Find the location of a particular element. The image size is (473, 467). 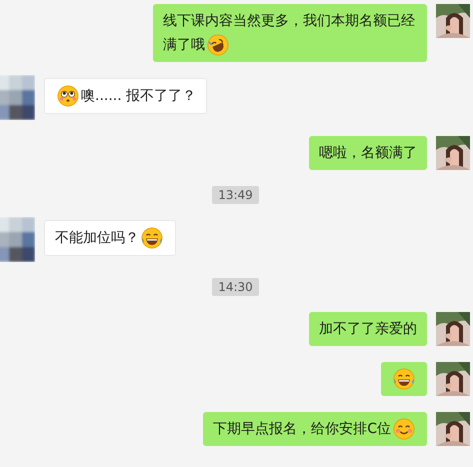

timestamp: 13:49 is located at coordinates (235, 195).